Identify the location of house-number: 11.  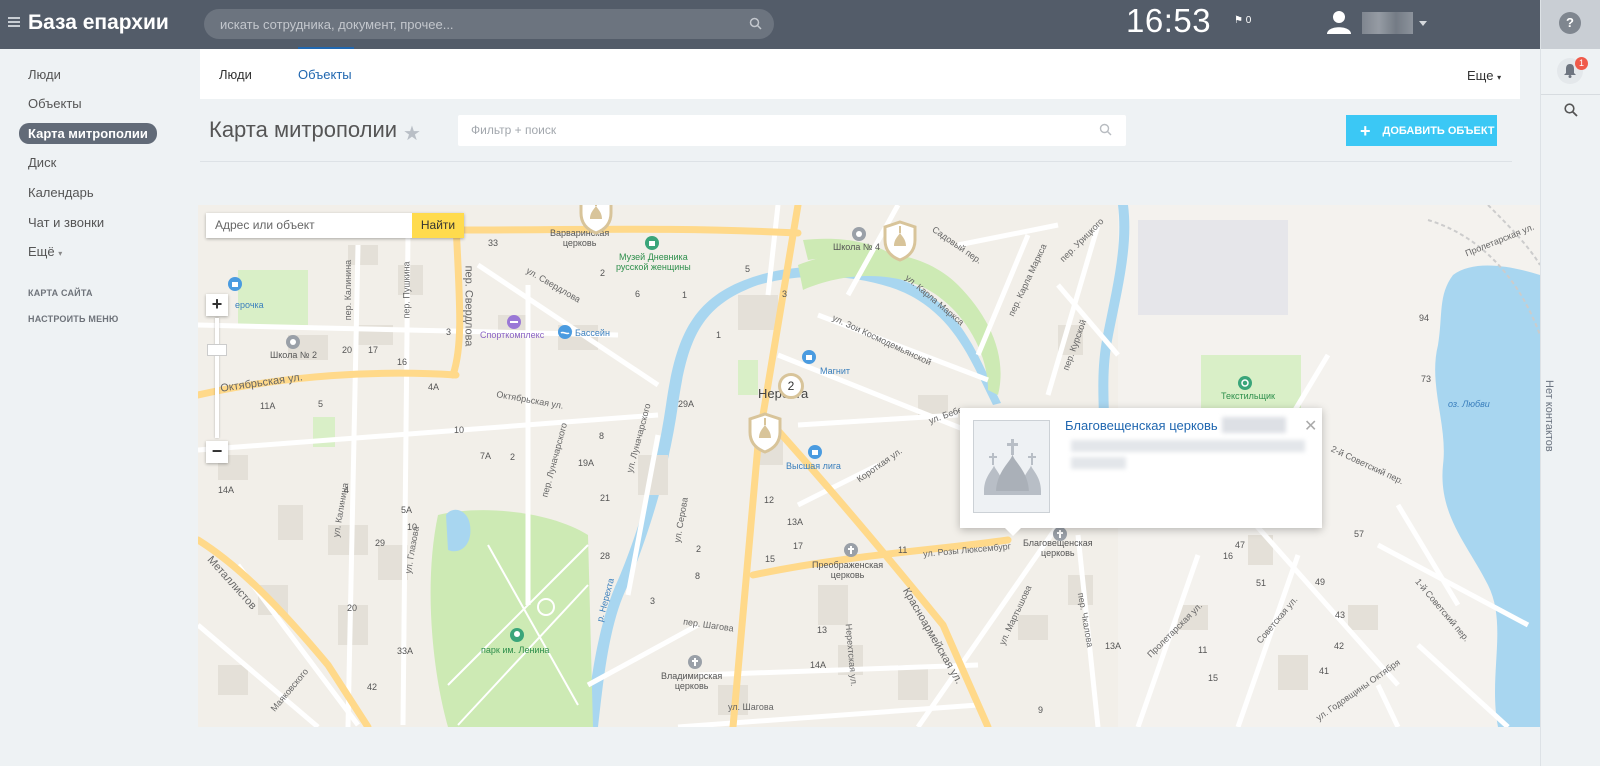
(1203, 650).